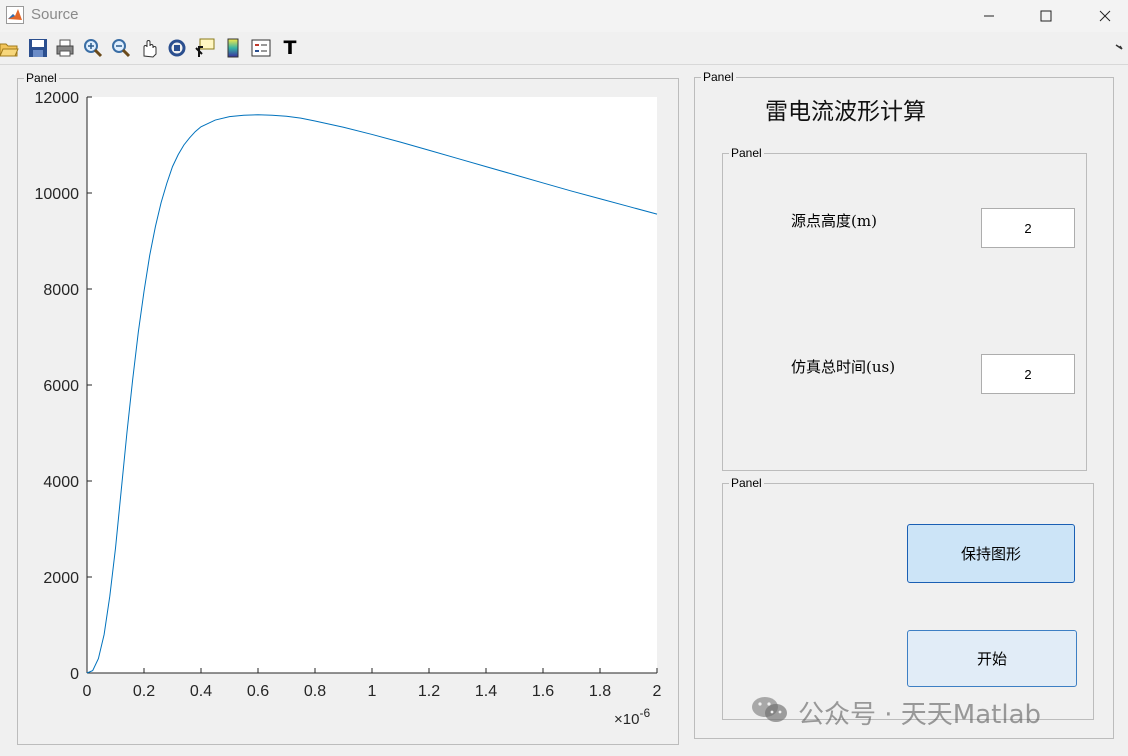 The height and width of the screenshot is (756, 1128). What do you see at coordinates (1028, 228) in the screenshot?
I see `source-height-input` at bounding box center [1028, 228].